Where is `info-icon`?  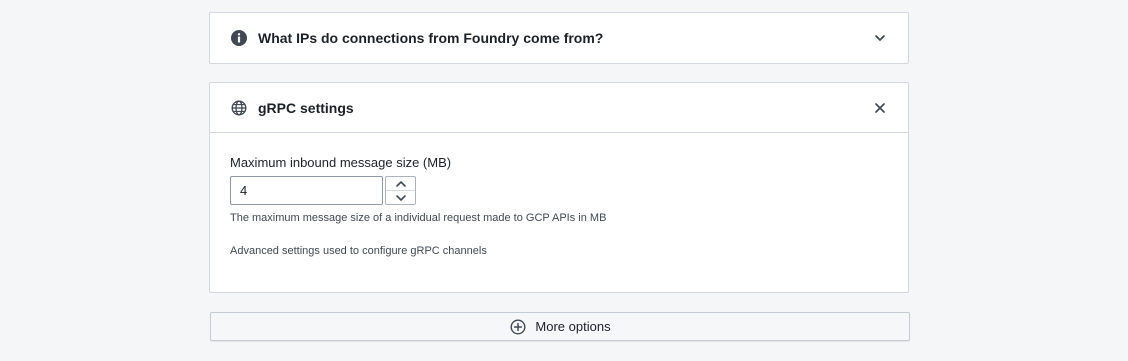
info-icon is located at coordinates (239, 38).